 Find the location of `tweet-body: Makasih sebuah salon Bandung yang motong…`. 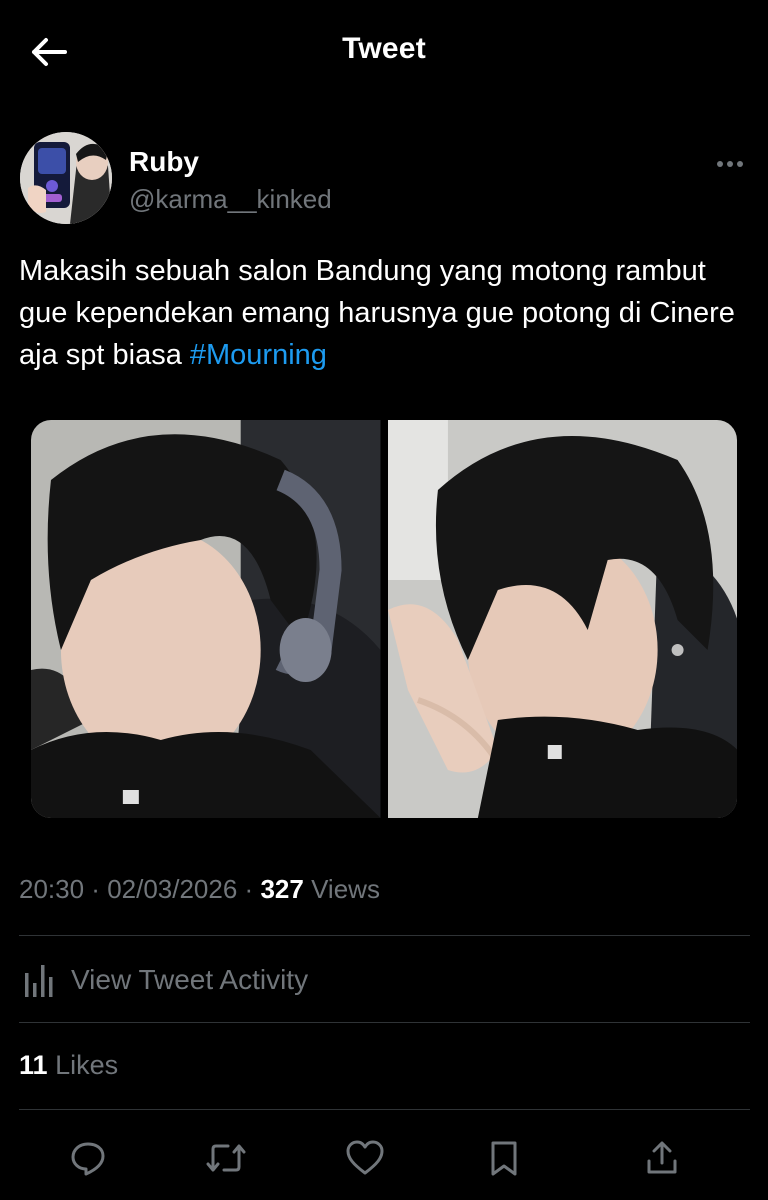

tweet-body: Makasih sebuah salon Bandung yang motong… is located at coordinates (377, 313).